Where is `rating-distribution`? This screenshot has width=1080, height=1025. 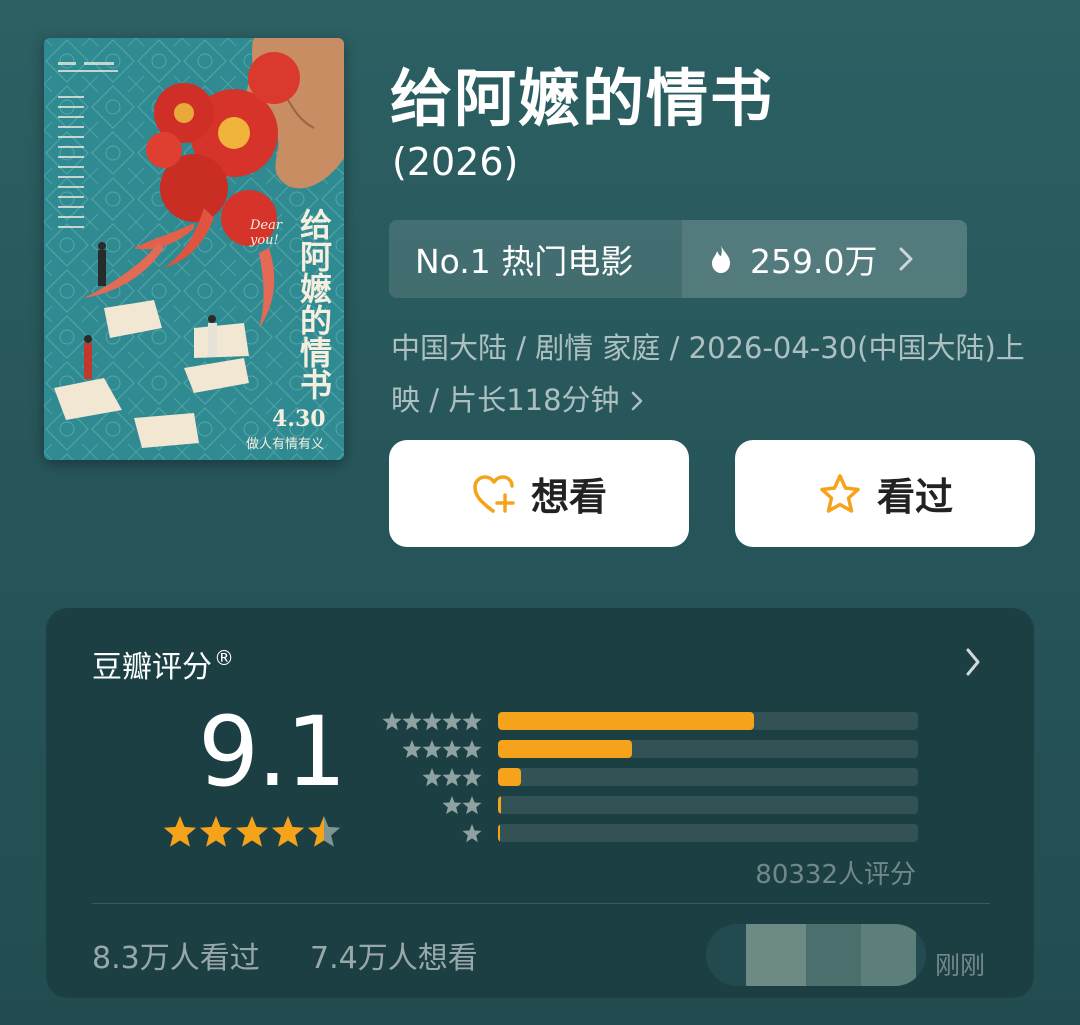 rating-distribution is located at coordinates (647, 778).